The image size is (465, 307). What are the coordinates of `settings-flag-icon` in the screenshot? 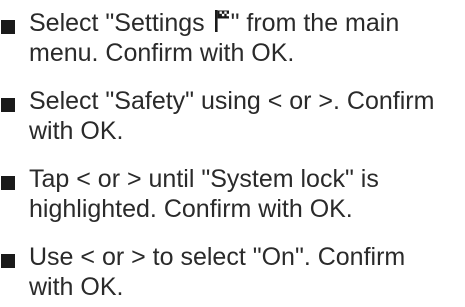 It's located at (222, 21).